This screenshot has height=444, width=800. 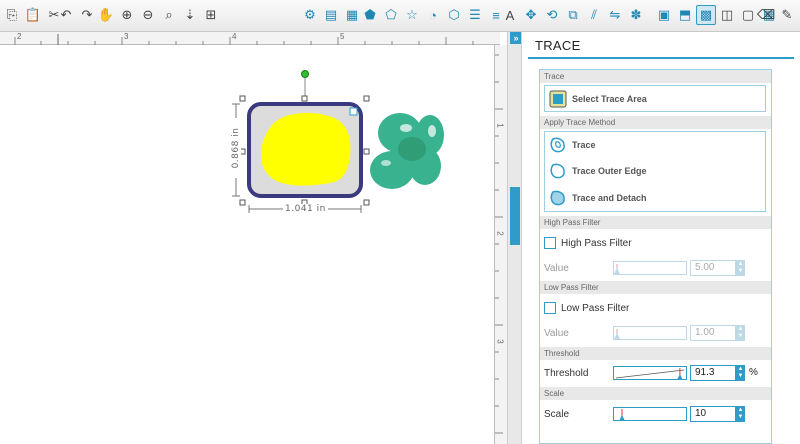 I want to click on section-header-threshold: Threshold, so click(x=655, y=353).